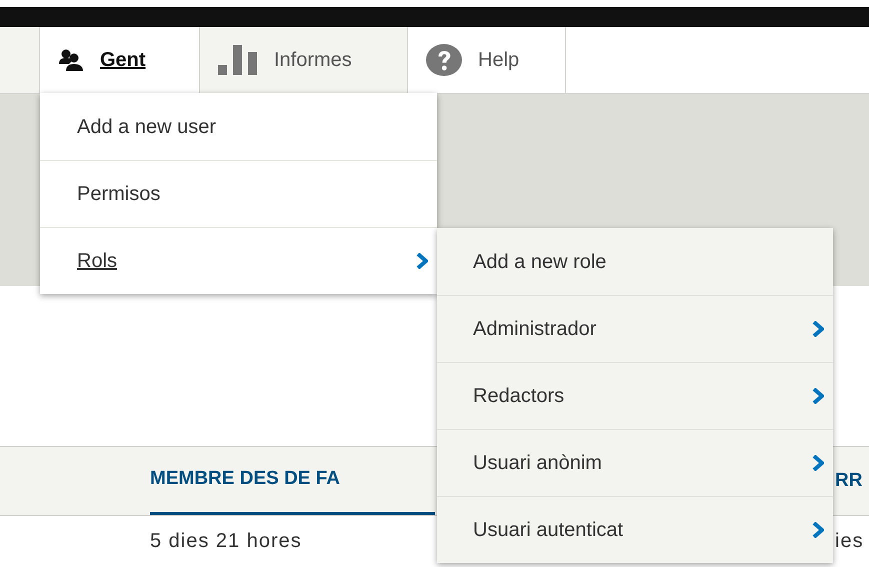 This screenshot has height=567, width=869. I want to click on toolbar-home-tab, so click(20, 60).